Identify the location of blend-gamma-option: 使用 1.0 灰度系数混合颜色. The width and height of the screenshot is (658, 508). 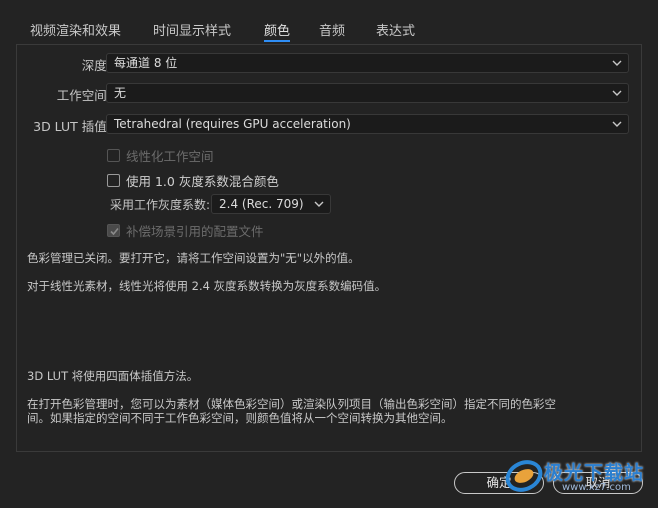
(193, 180).